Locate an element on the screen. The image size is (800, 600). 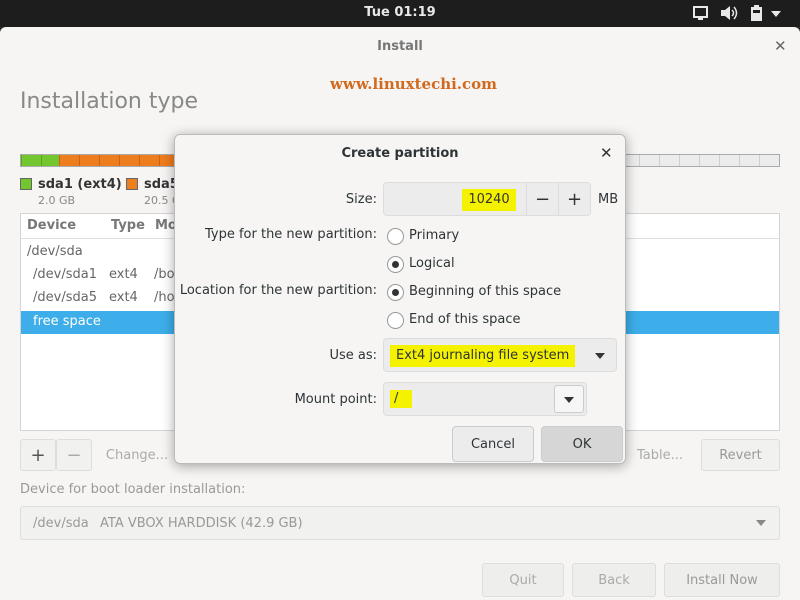
window-title: Install is located at coordinates (400, 46).